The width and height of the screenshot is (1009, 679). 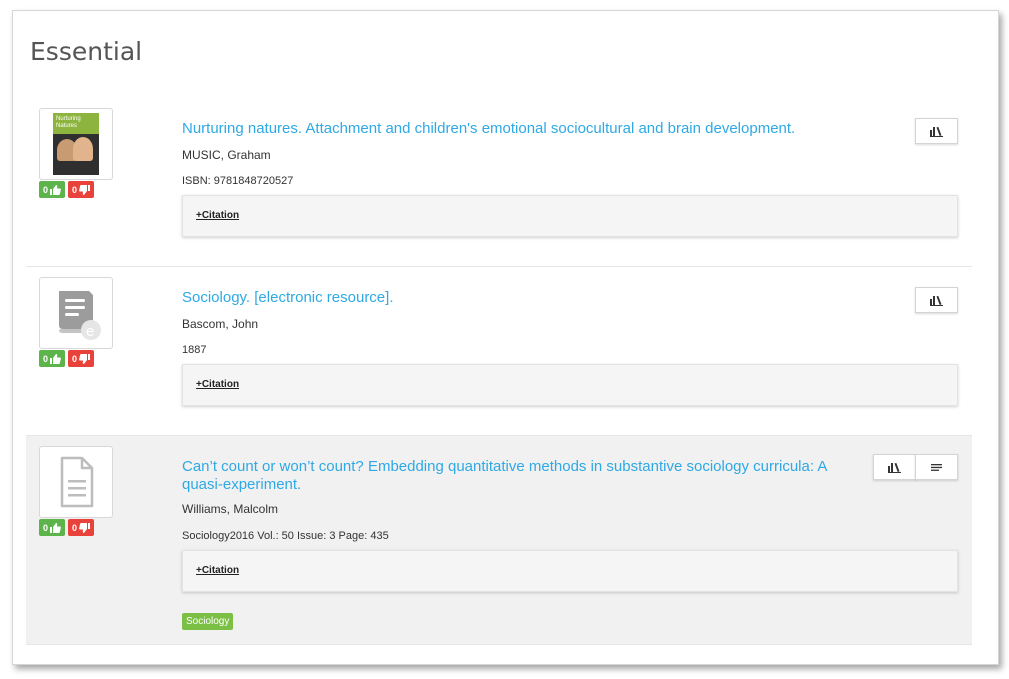 What do you see at coordinates (86, 51) in the screenshot?
I see `section-title: Essential` at bounding box center [86, 51].